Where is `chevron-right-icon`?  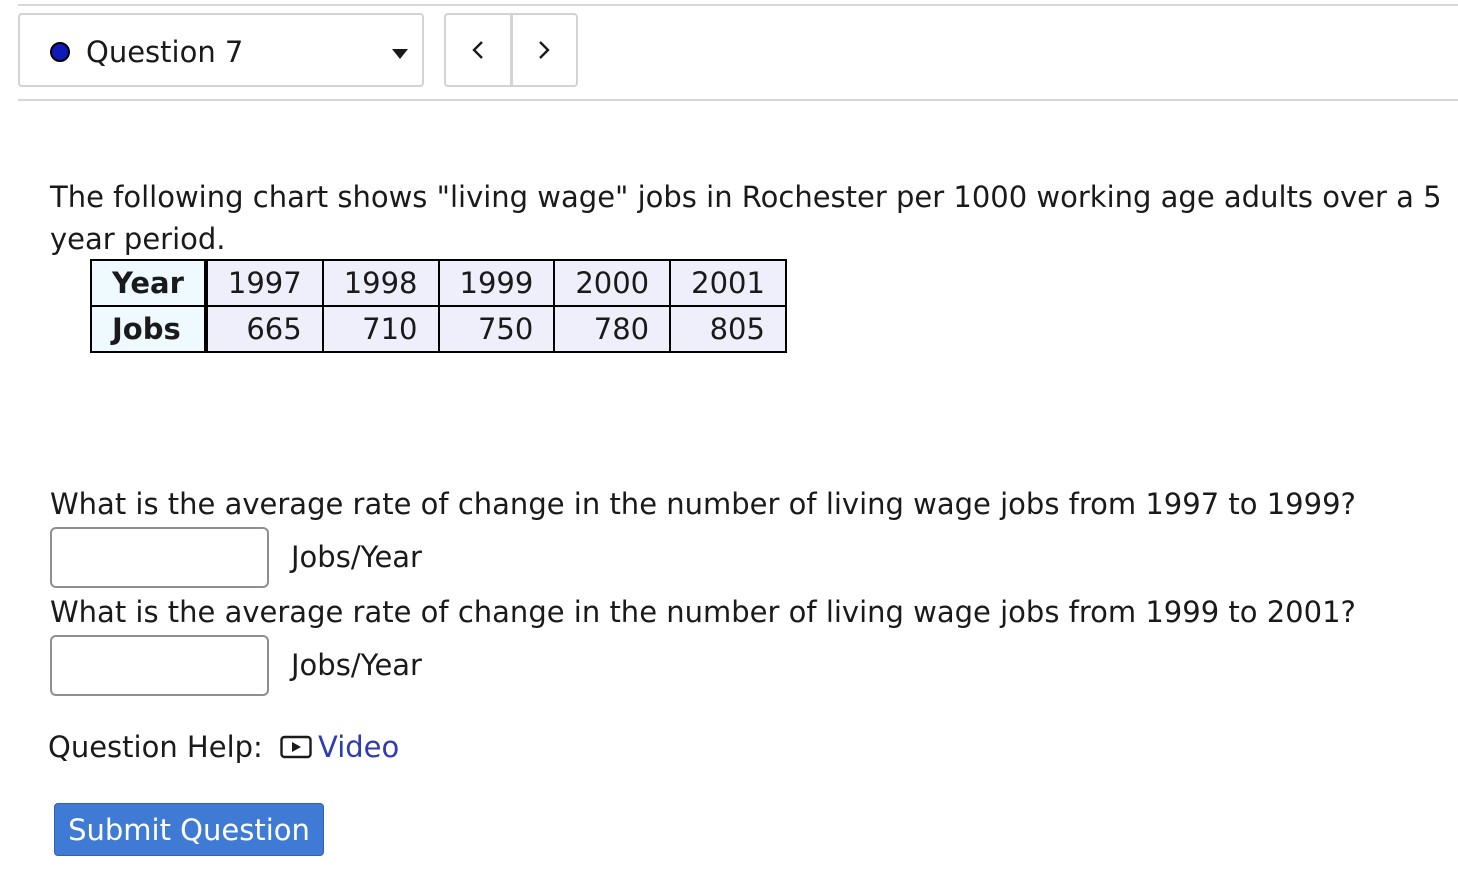 chevron-right-icon is located at coordinates (544, 50).